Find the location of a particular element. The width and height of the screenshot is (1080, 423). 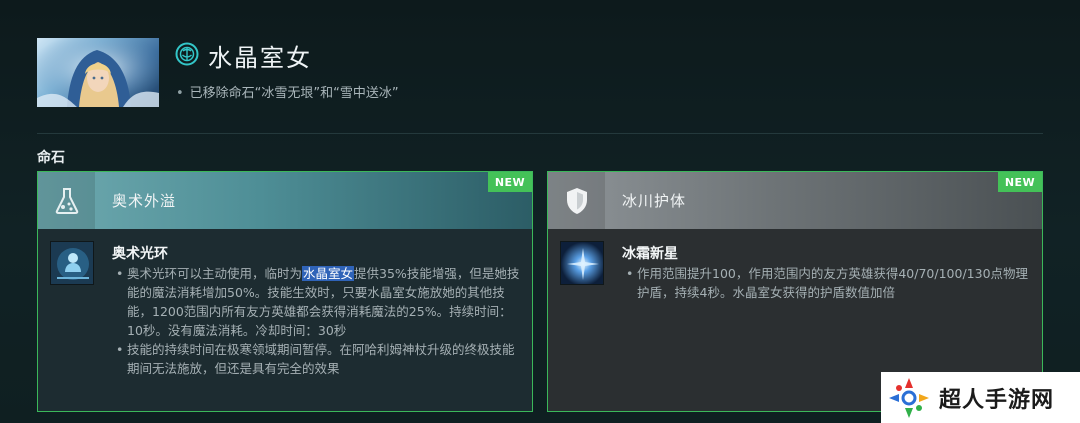

section-title: 命石 is located at coordinates (51, 158).